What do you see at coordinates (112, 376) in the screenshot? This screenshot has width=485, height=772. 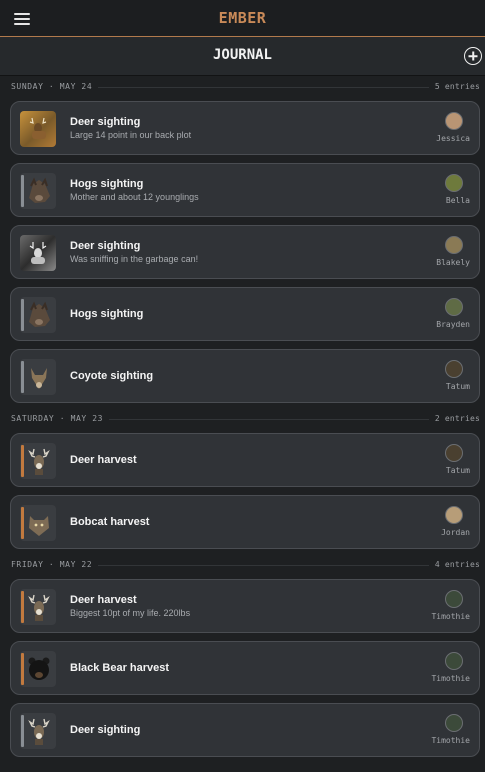 I see `entry-title: Coyote sighting` at bounding box center [112, 376].